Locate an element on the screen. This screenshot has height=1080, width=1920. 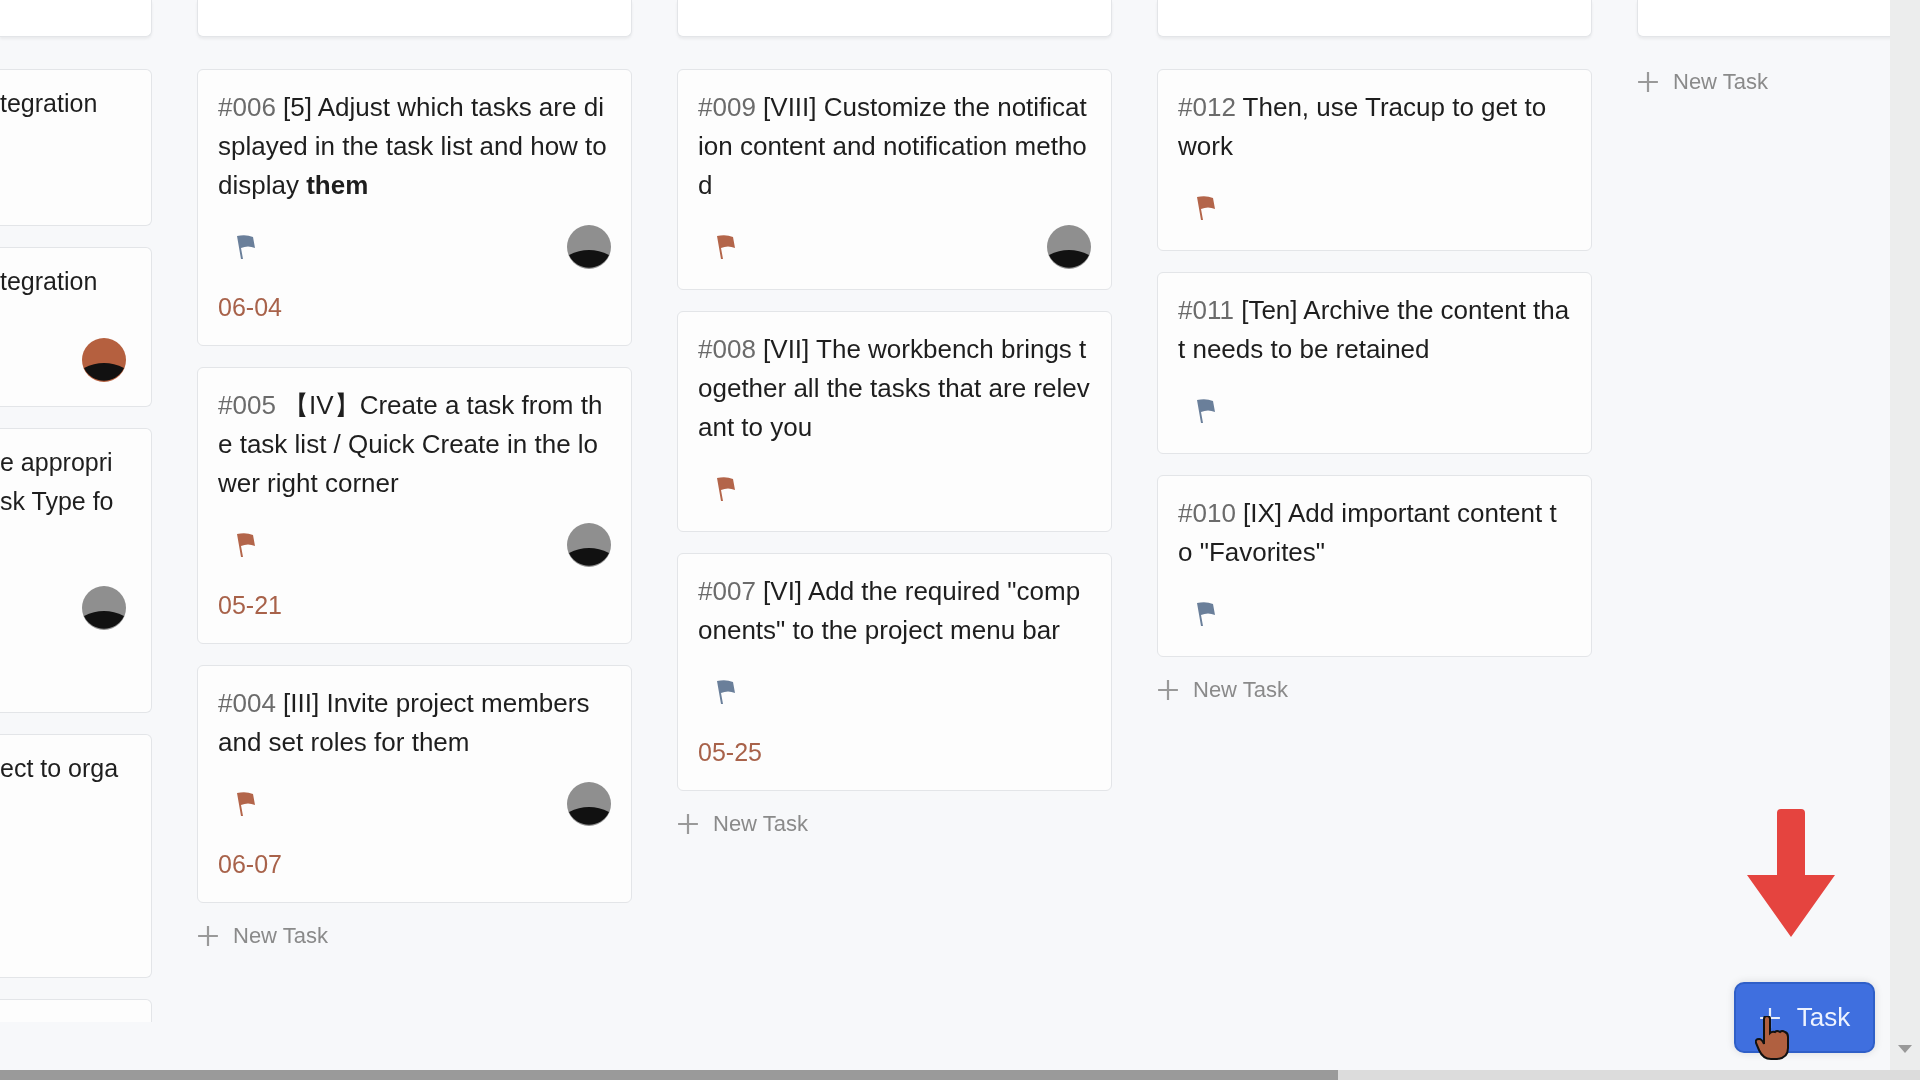
task-title: #005 【IV】Create a task from the task list / Quick Create in the lower right corner is located at coordinates (411, 444).